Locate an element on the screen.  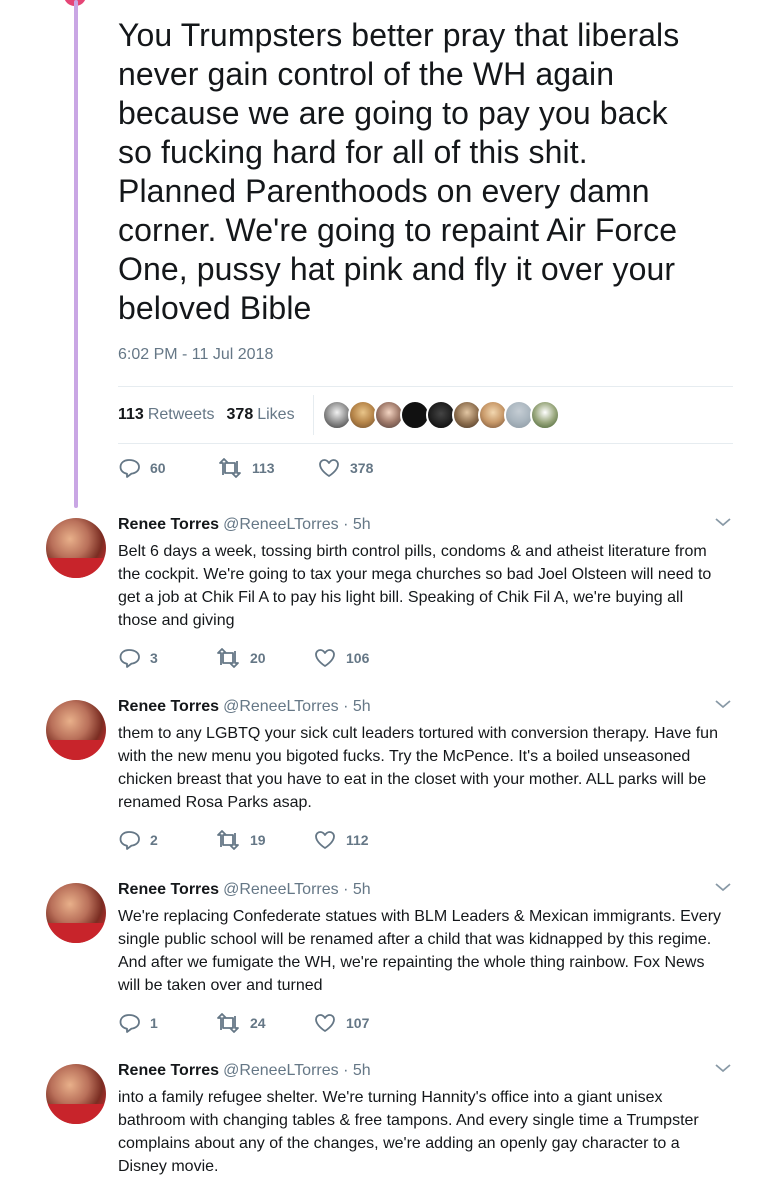
reply-button: 60 is located at coordinates (168, 468).